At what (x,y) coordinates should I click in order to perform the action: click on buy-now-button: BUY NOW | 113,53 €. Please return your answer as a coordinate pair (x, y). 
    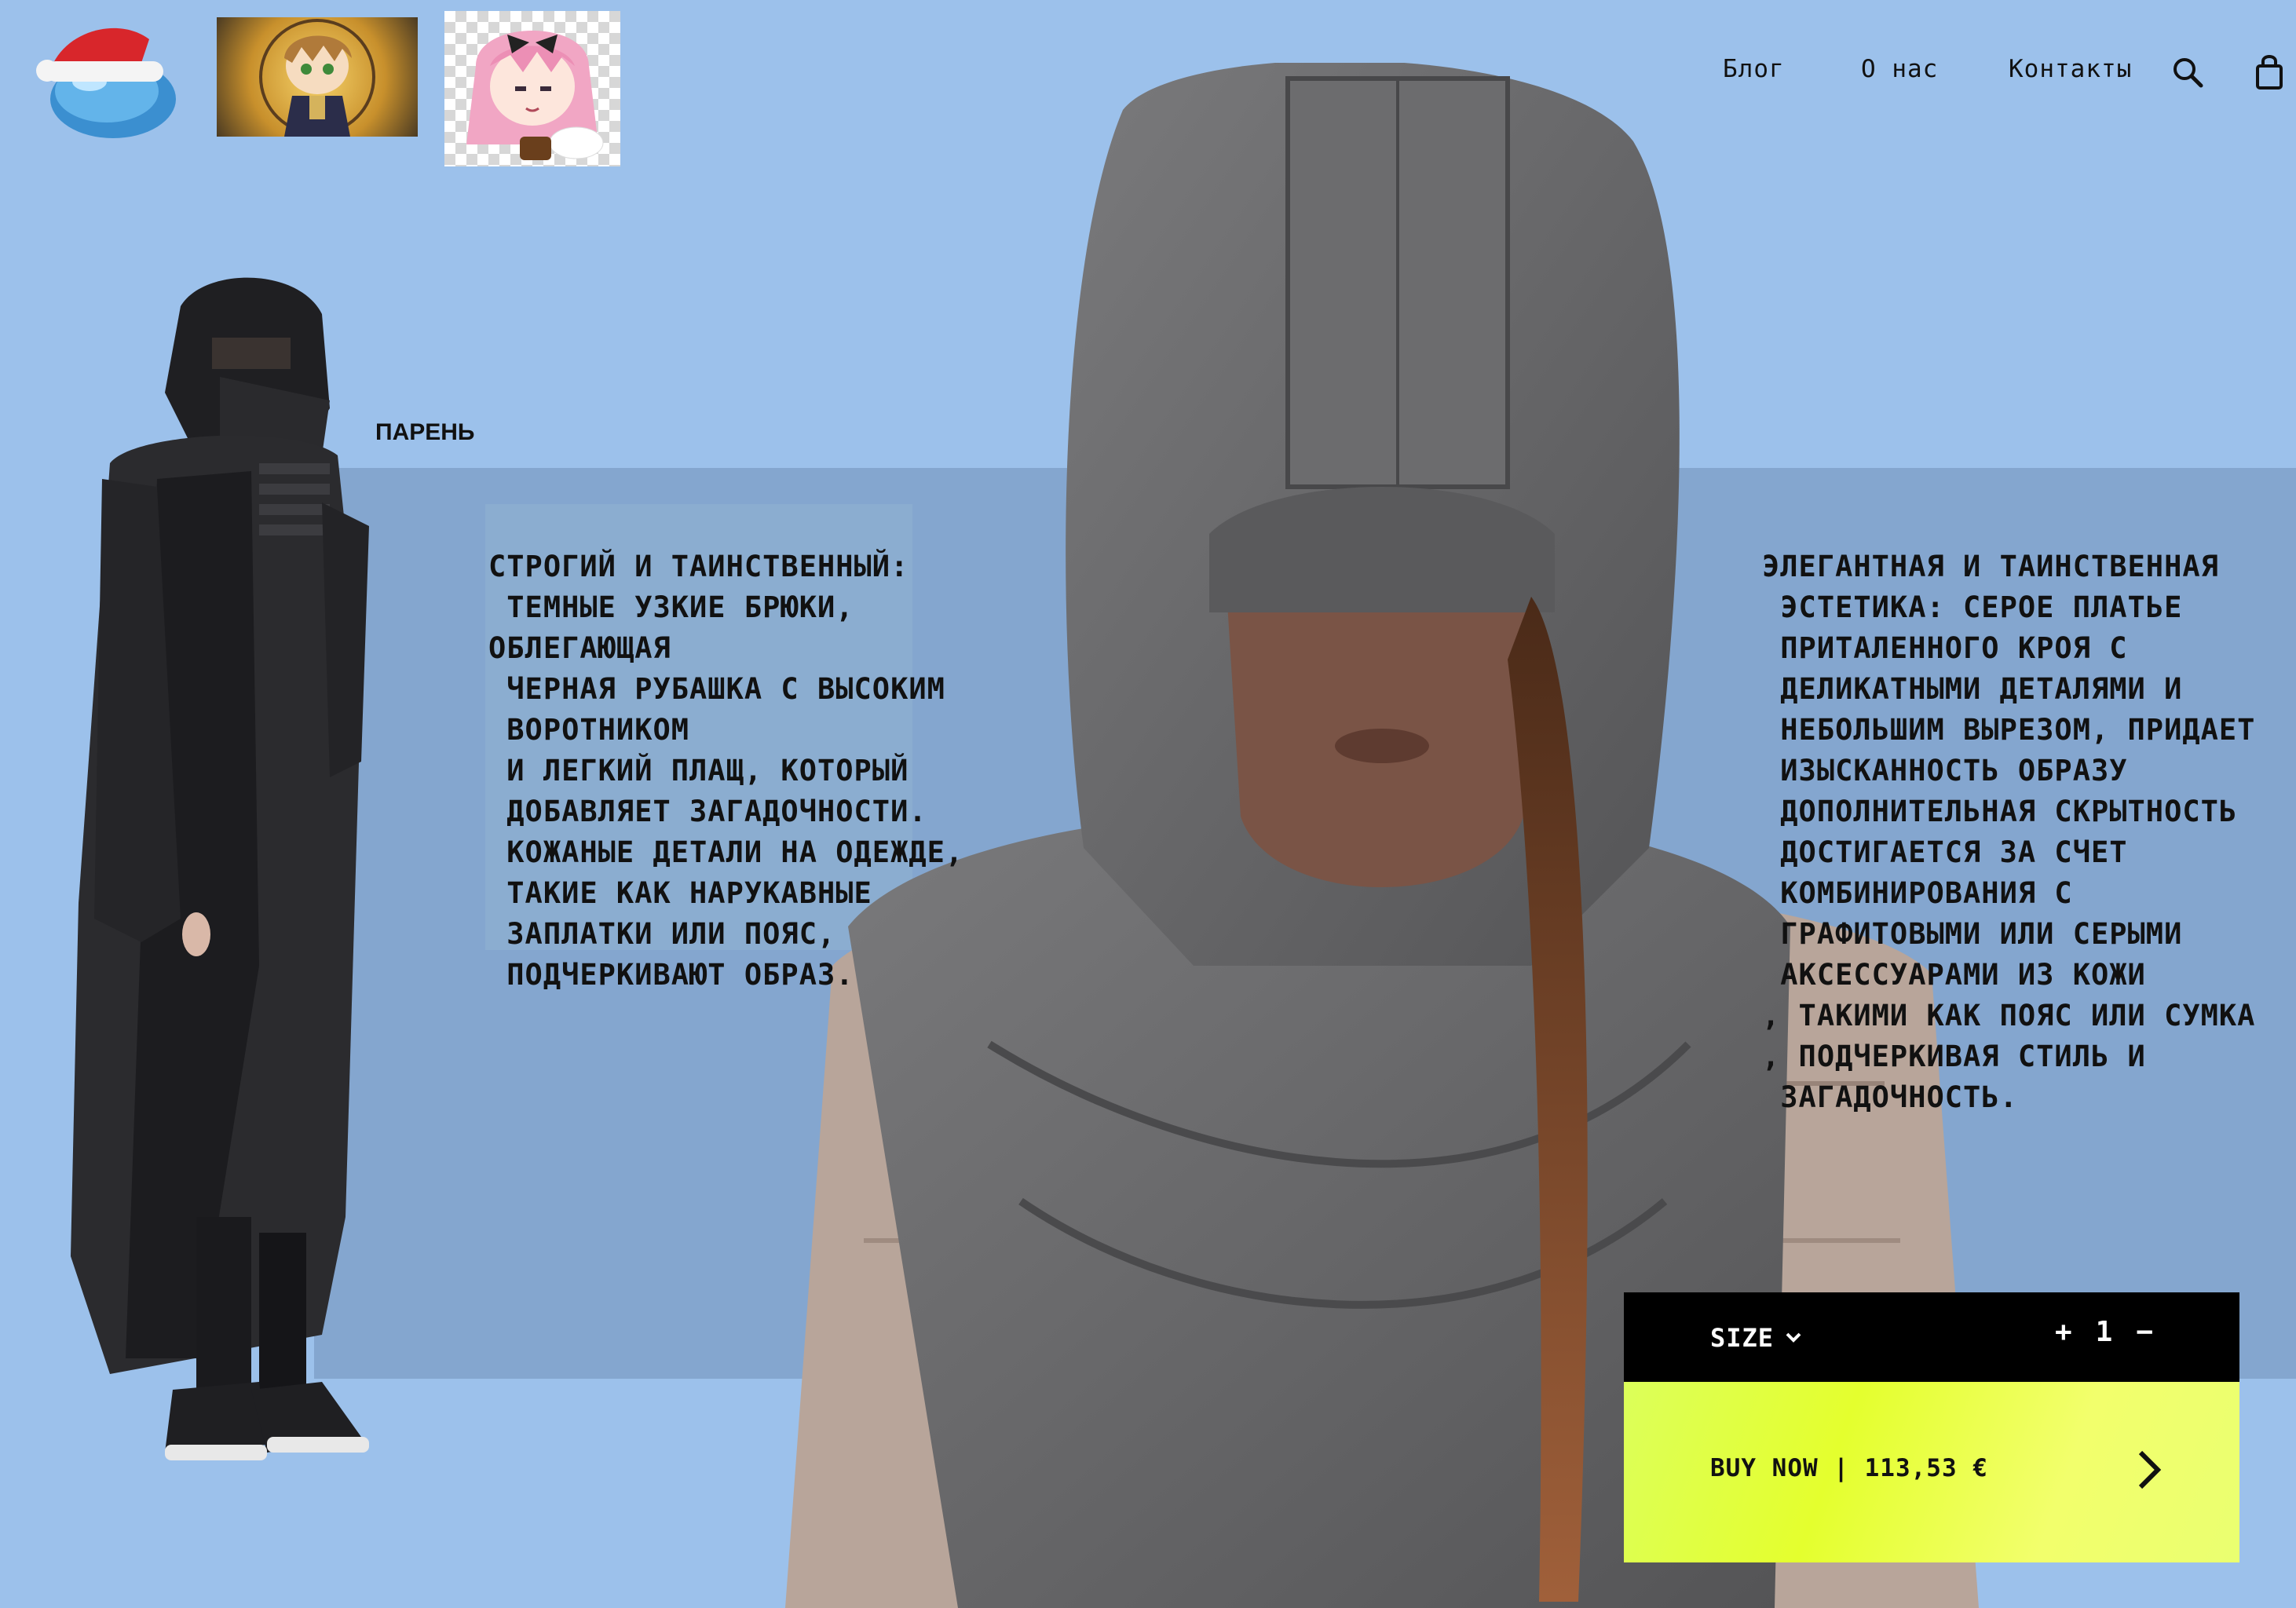
    Looking at the image, I should click on (1931, 1472).